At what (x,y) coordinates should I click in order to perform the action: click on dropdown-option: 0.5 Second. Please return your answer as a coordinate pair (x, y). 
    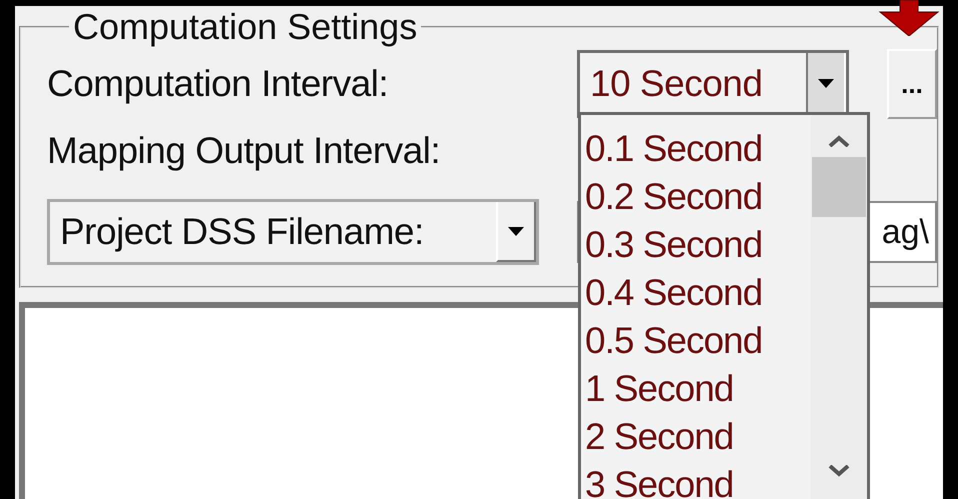
    Looking at the image, I should click on (696, 341).